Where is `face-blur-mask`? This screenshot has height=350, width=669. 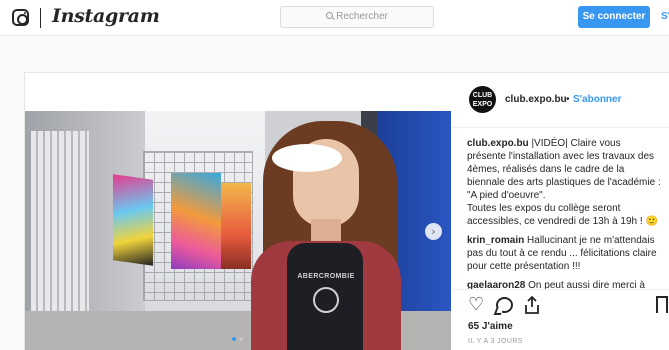 face-blur-mask is located at coordinates (307, 158).